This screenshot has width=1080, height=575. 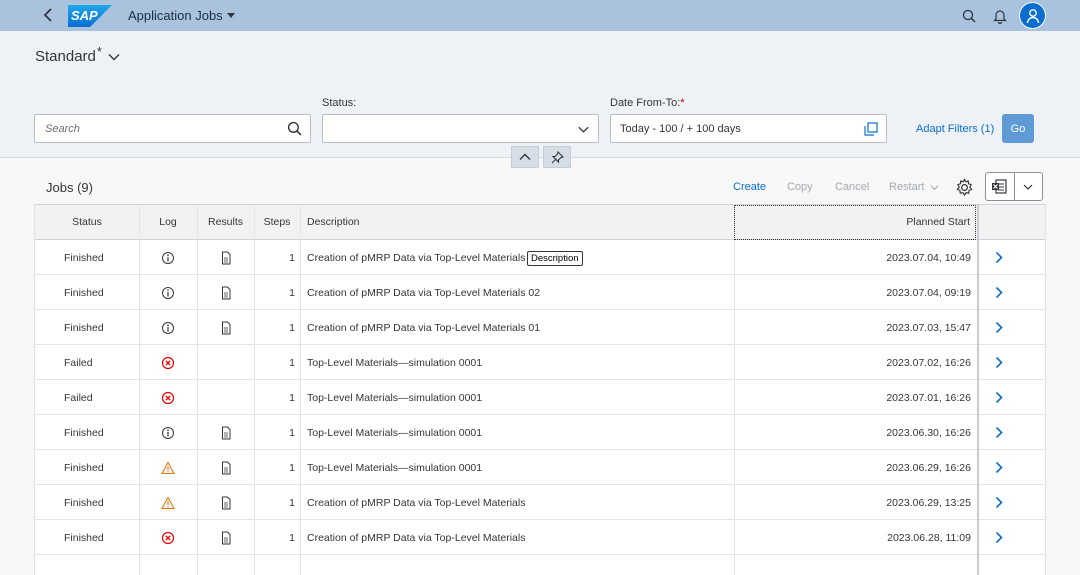 What do you see at coordinates (555, 258) in the screenshot?
I see `tooltip: Description` at bounding box center [555, 258].